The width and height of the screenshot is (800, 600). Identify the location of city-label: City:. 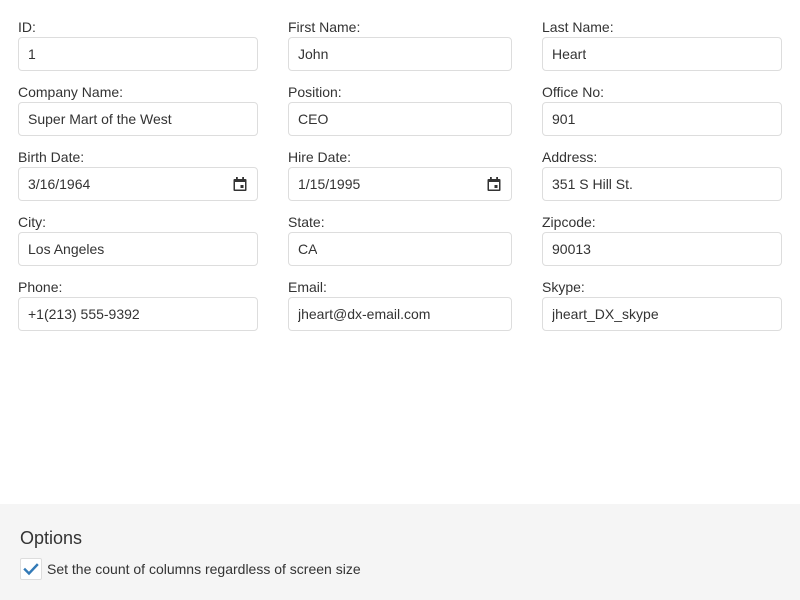
(32, 222).